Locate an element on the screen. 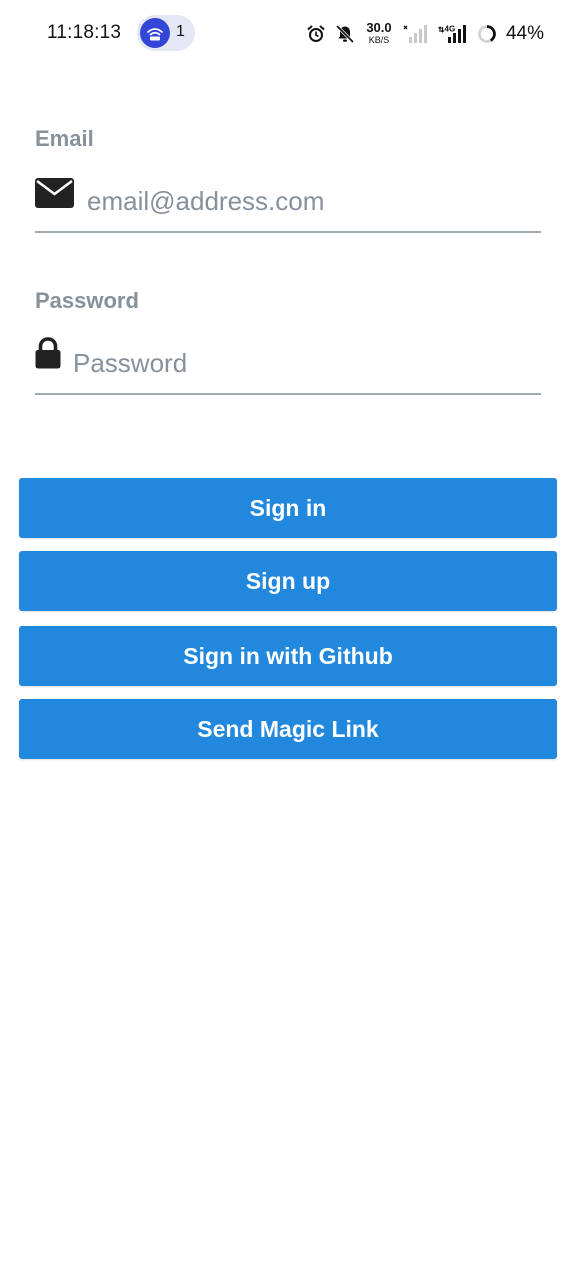  battery-percent: 44% is located at coordinates (524, 33).